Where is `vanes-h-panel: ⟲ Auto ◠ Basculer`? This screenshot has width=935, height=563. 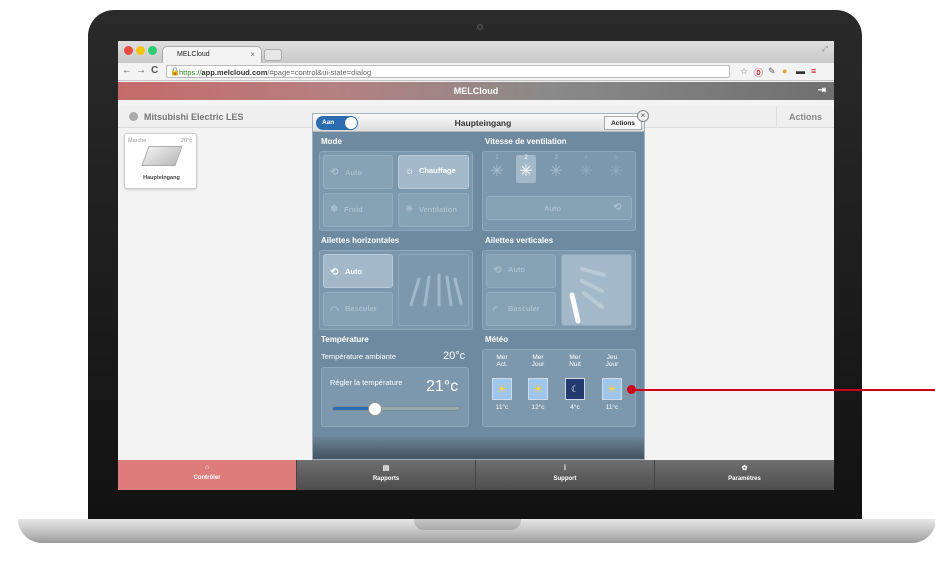
vanes-h-panel: ⟲ Auto ◠ Basculer is located at coordinates (396, 290).